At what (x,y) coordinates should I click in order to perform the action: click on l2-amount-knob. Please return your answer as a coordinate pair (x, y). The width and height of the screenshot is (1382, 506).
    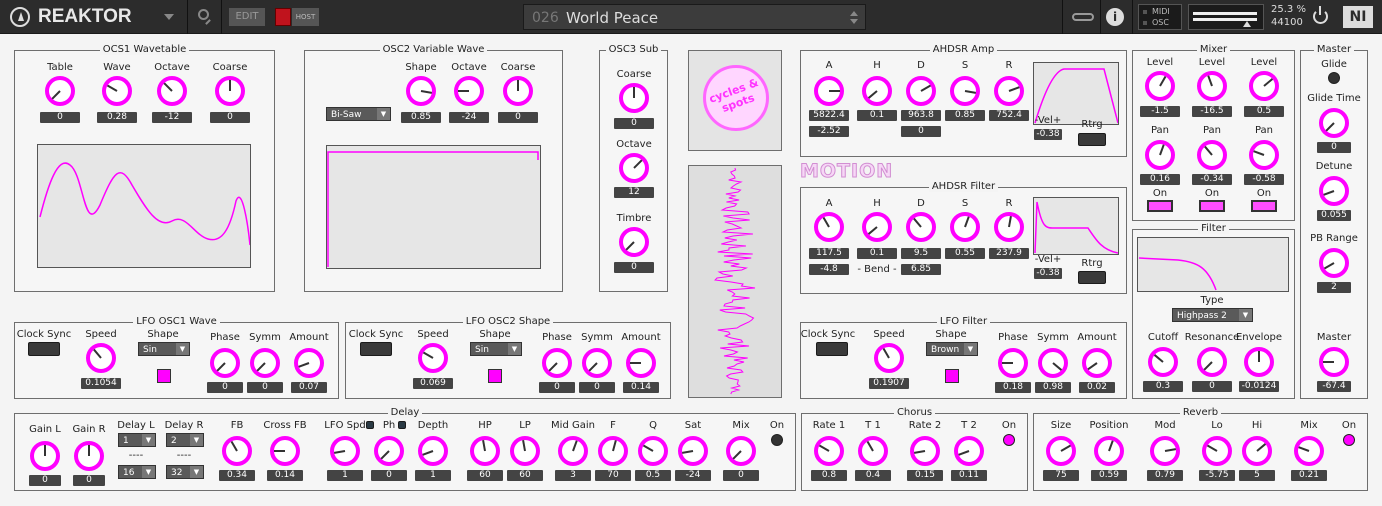
    Looking at the image, I should click on (641, 363).